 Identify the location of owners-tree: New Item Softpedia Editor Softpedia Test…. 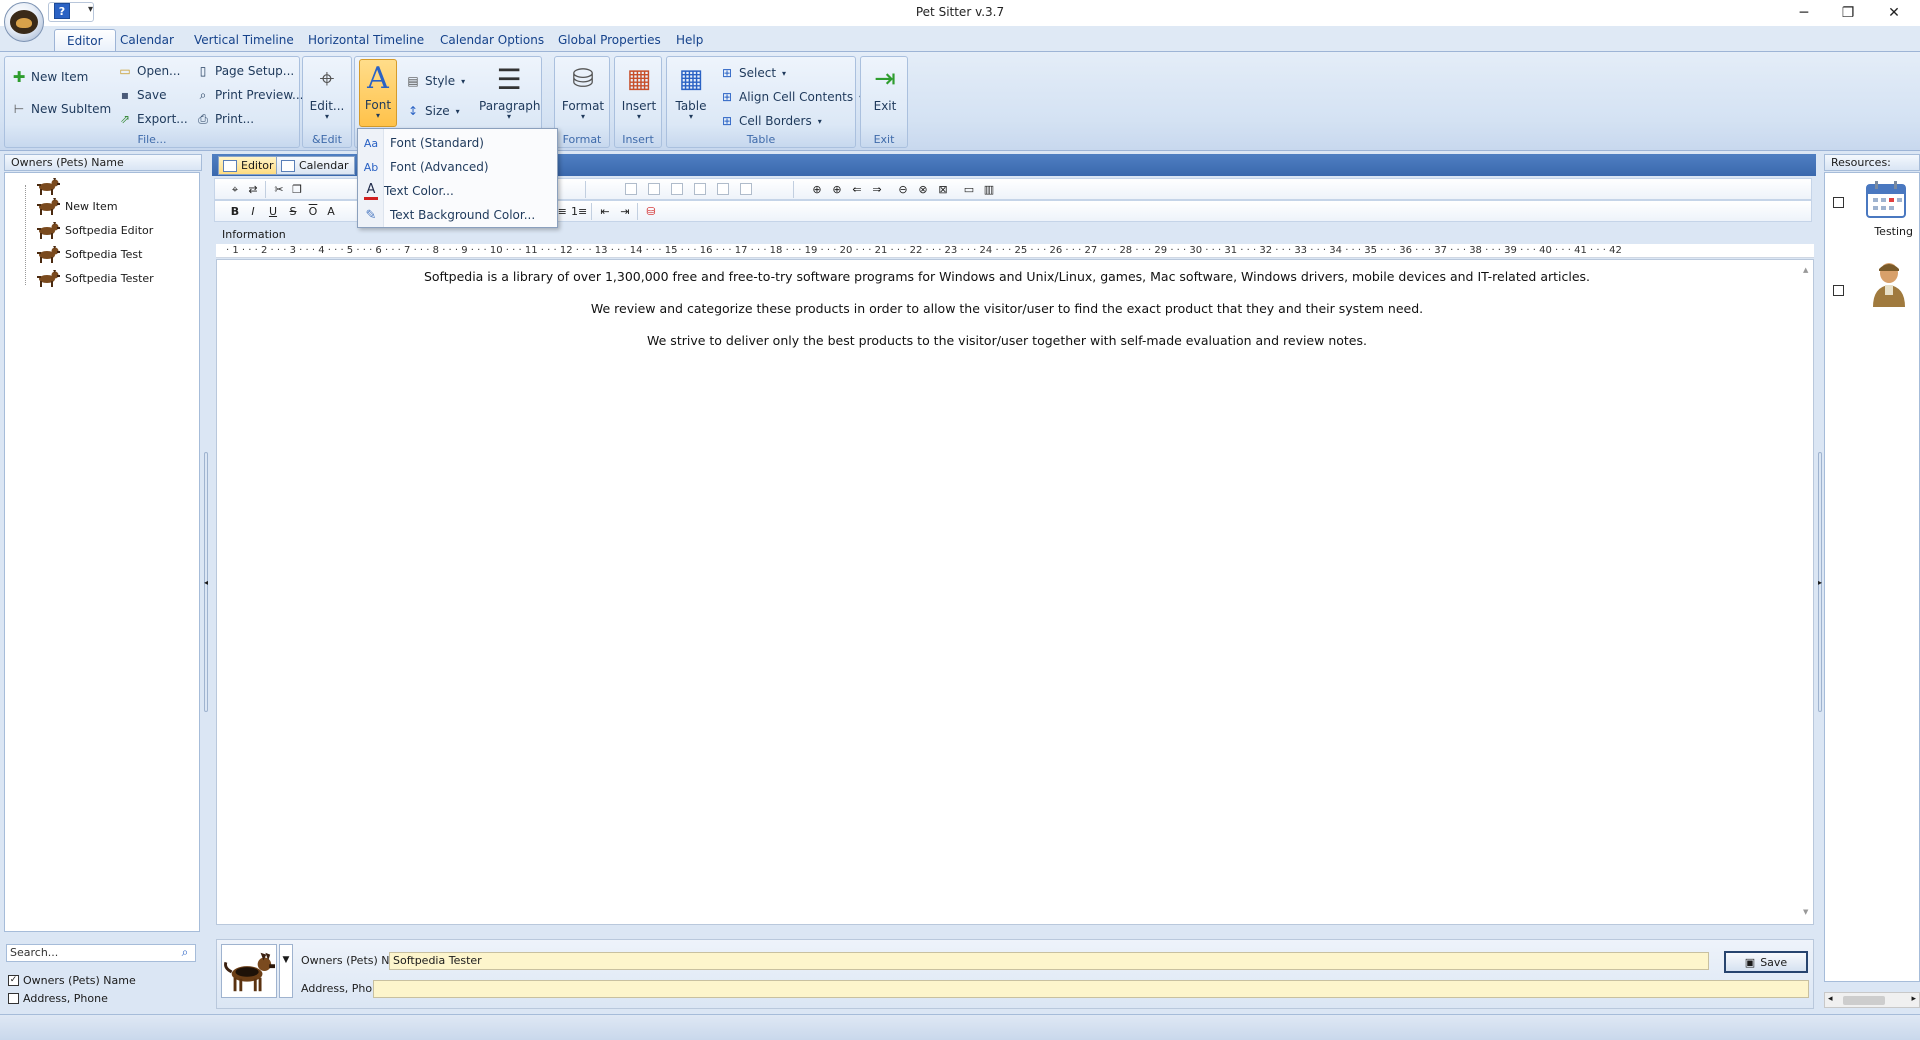
(102, 552).